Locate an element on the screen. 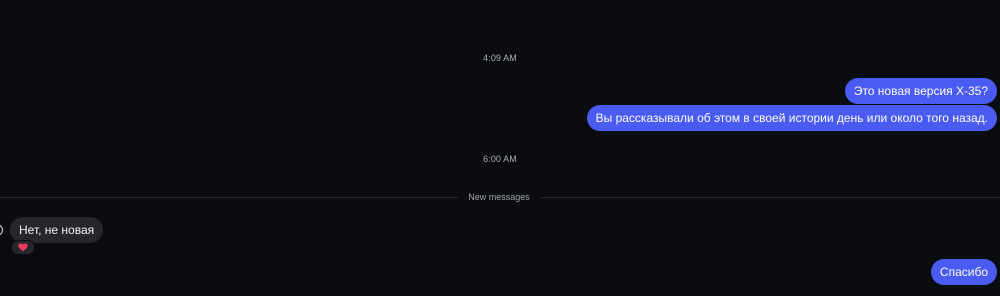  new-messages-divider: New messages is located at coordinates (500, 197).